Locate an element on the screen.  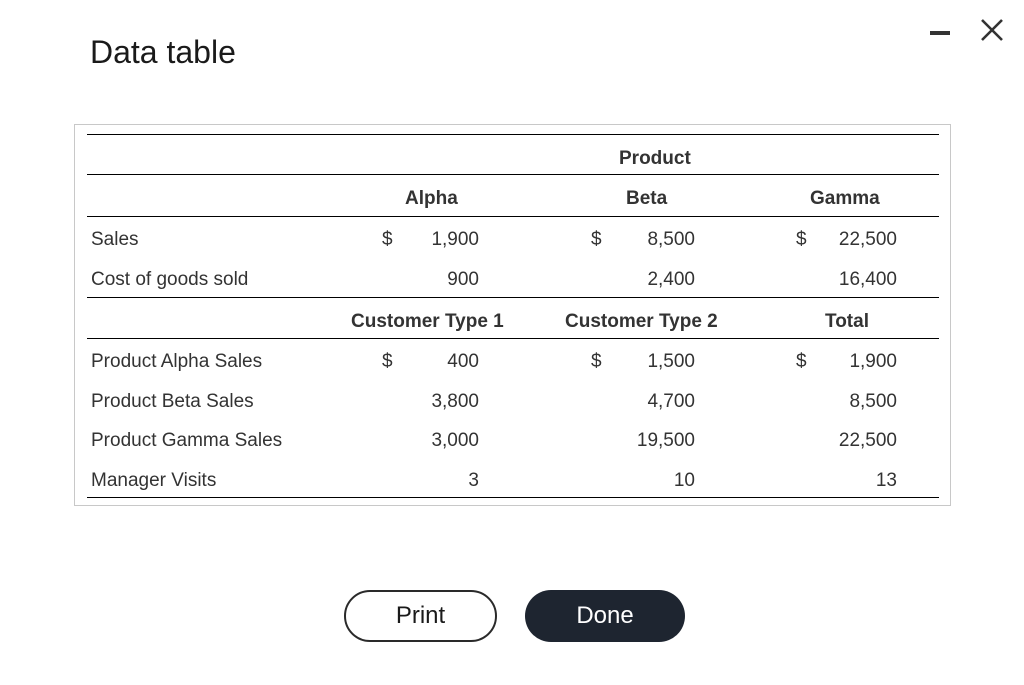
row-label-sales: Sales is located at coordinates (115, 239).